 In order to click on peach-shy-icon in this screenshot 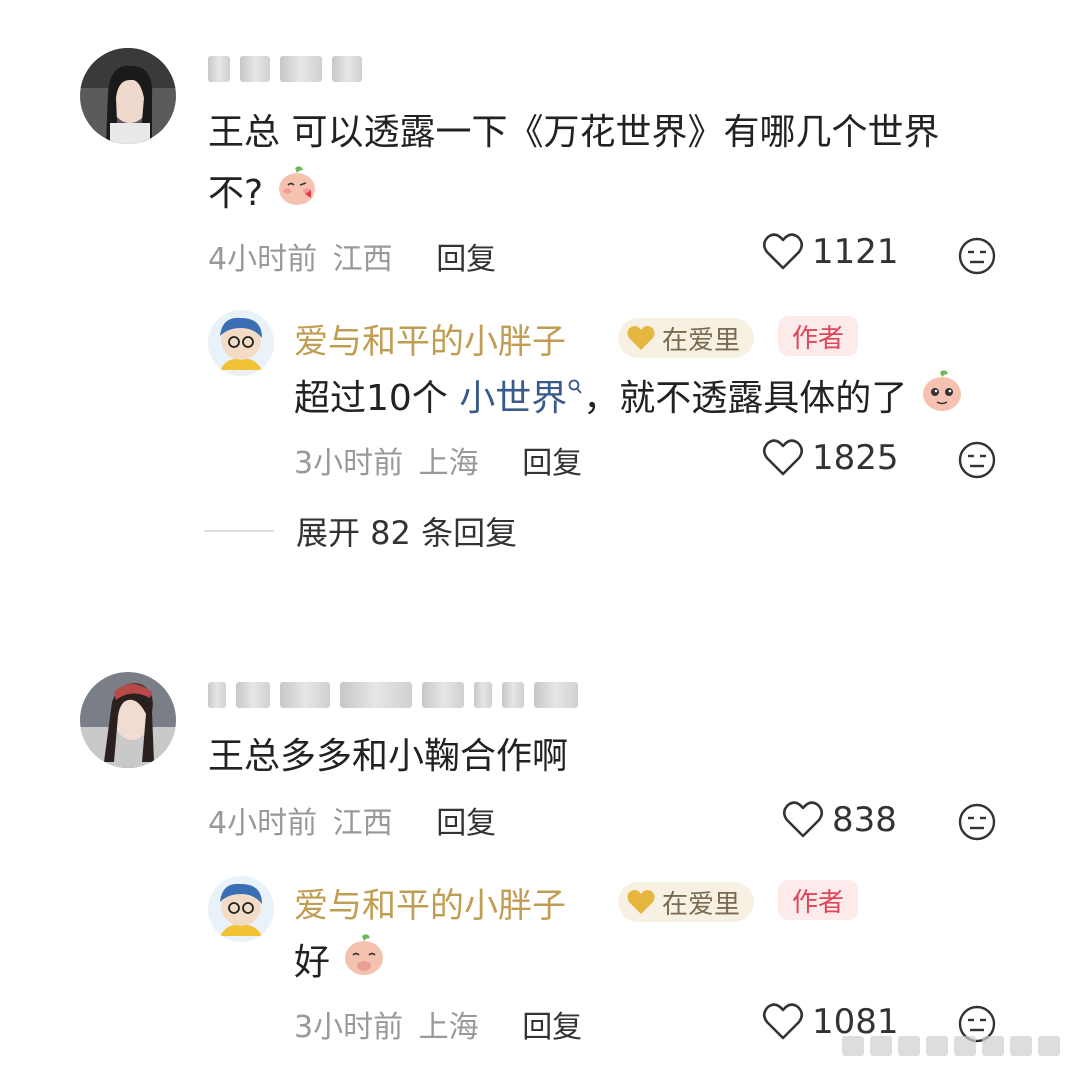, I will do `click(942, 400)`.